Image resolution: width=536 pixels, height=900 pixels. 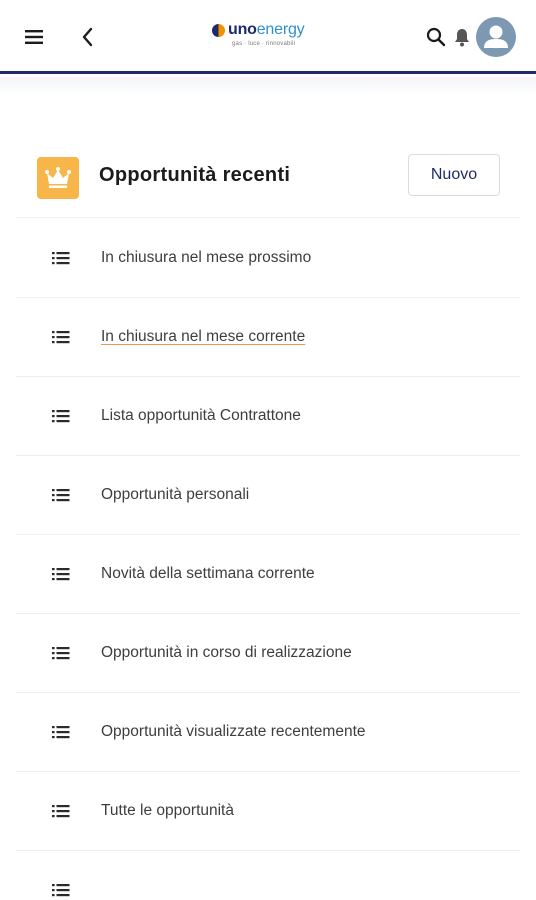 I want to click on list-item-label: Opportunità personali, so click(x=175, y=494).